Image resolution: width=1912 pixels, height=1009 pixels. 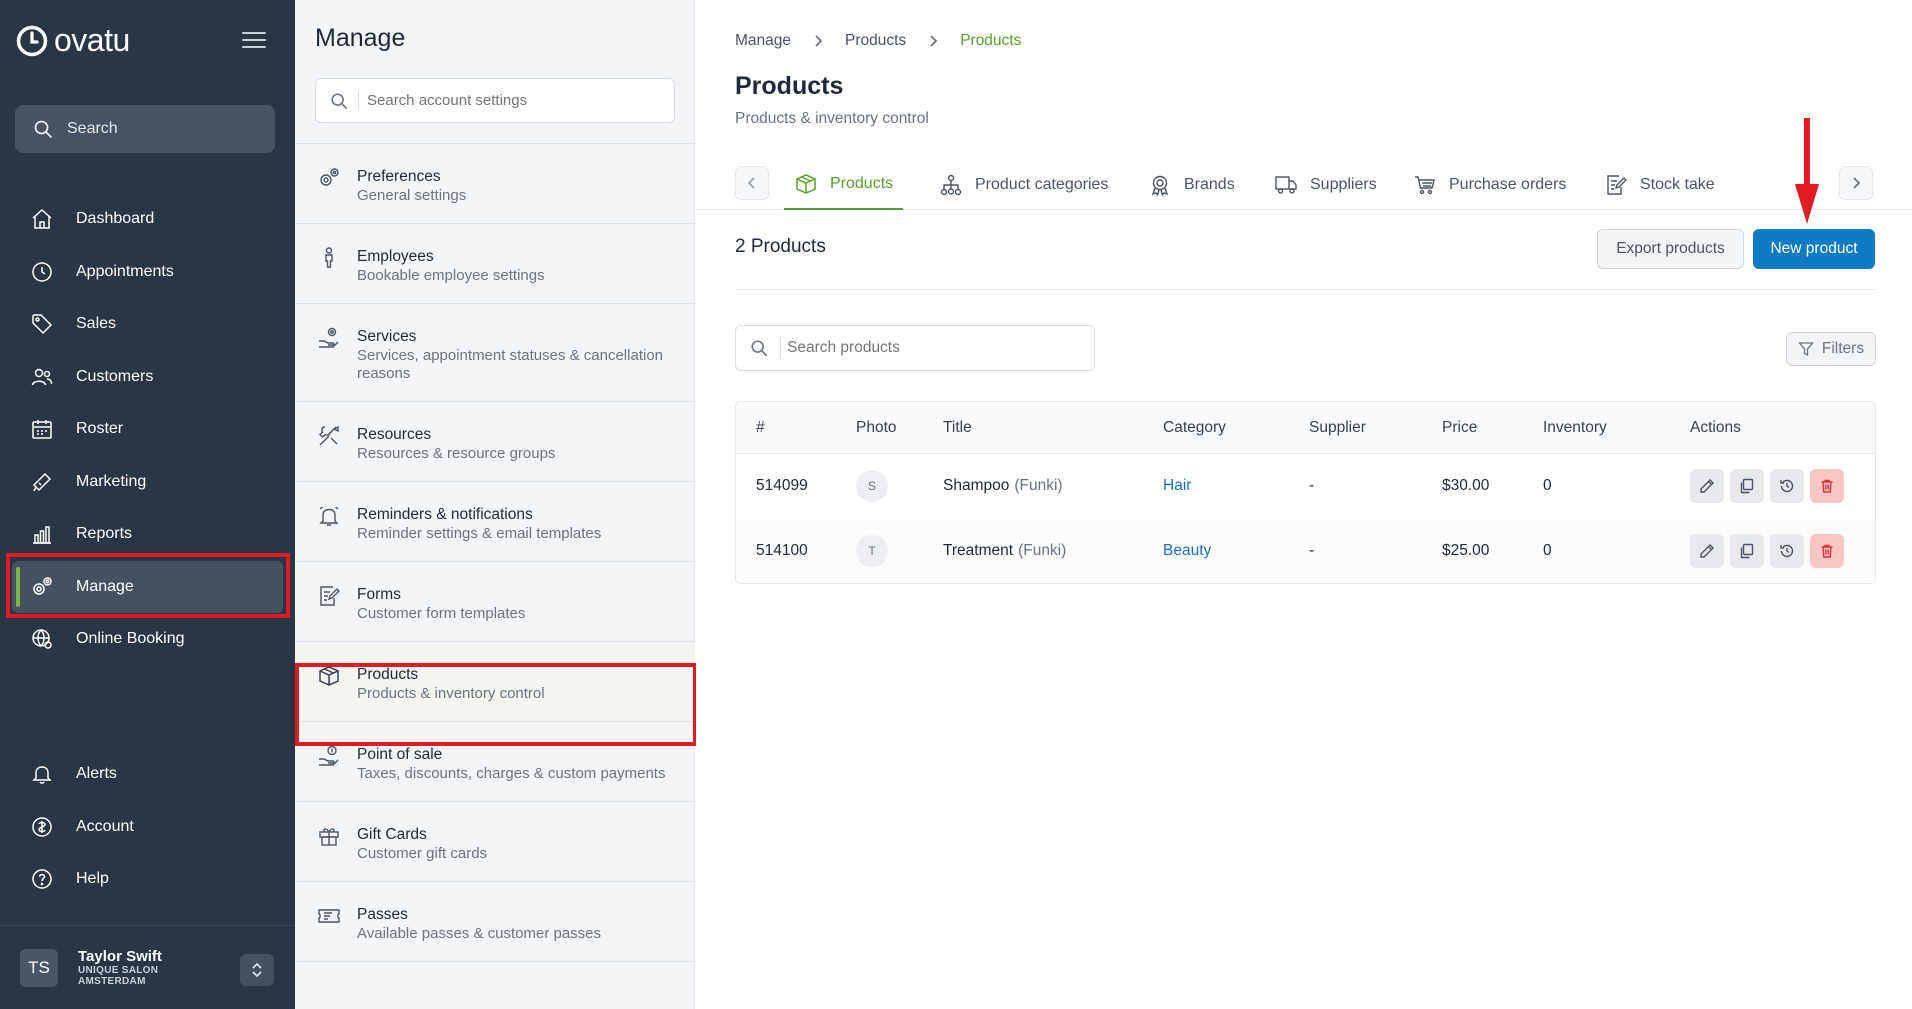 What do you see at coordinates (479, 933) in the screenshot?
I see `settings-item-sub: Available passes & customer passes` at bounding box center [479, 933].